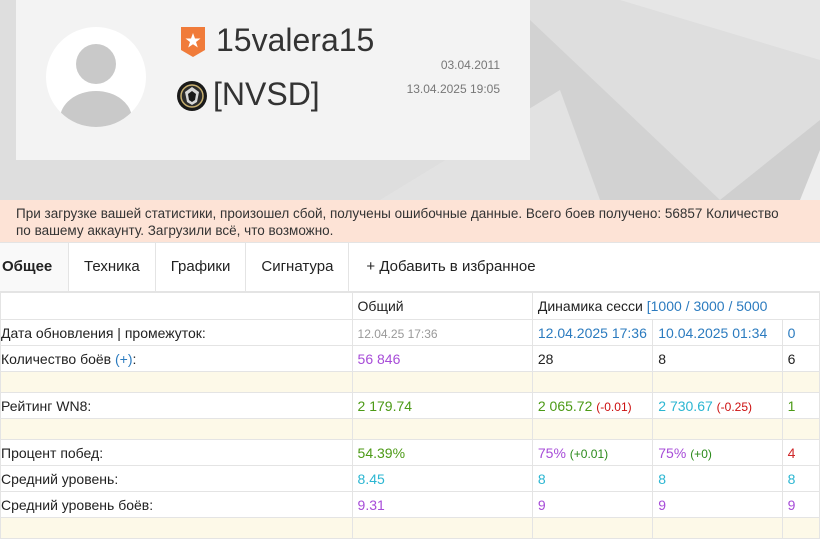  Describe the element at coordinates (449, 267) in the screenshot. I see `add-to-favorites-button: + Добавить в избранное` at that location.